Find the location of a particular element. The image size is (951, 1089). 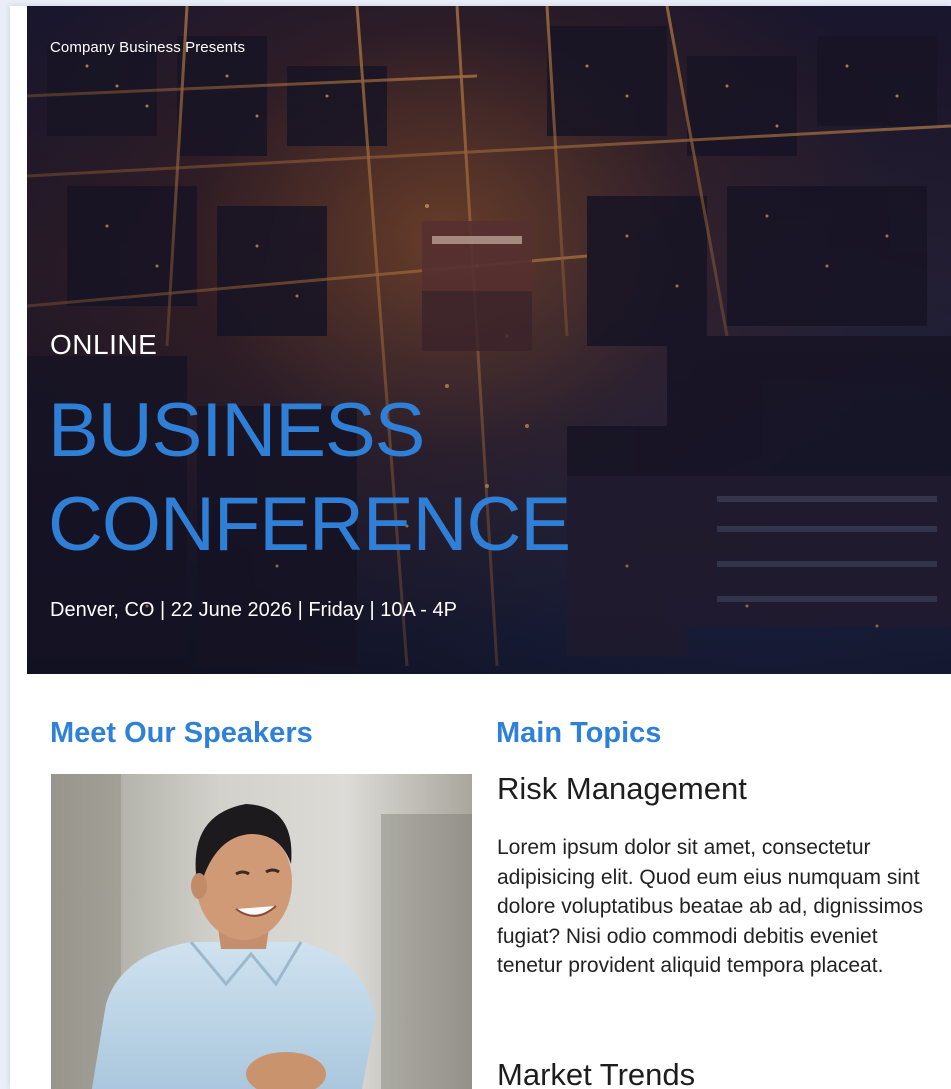

topic-title-risk-management: Risk Management is located at coordinates (622, 788).